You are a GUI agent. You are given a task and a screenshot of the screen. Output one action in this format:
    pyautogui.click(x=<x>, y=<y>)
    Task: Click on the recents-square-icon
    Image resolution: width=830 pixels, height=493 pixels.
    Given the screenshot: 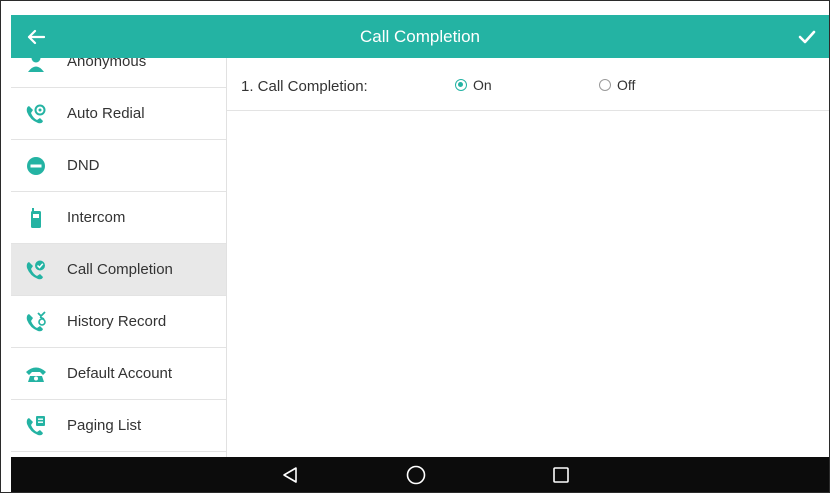 What is the action you would take?
    pyautogui.click(x=561, y=474)
    